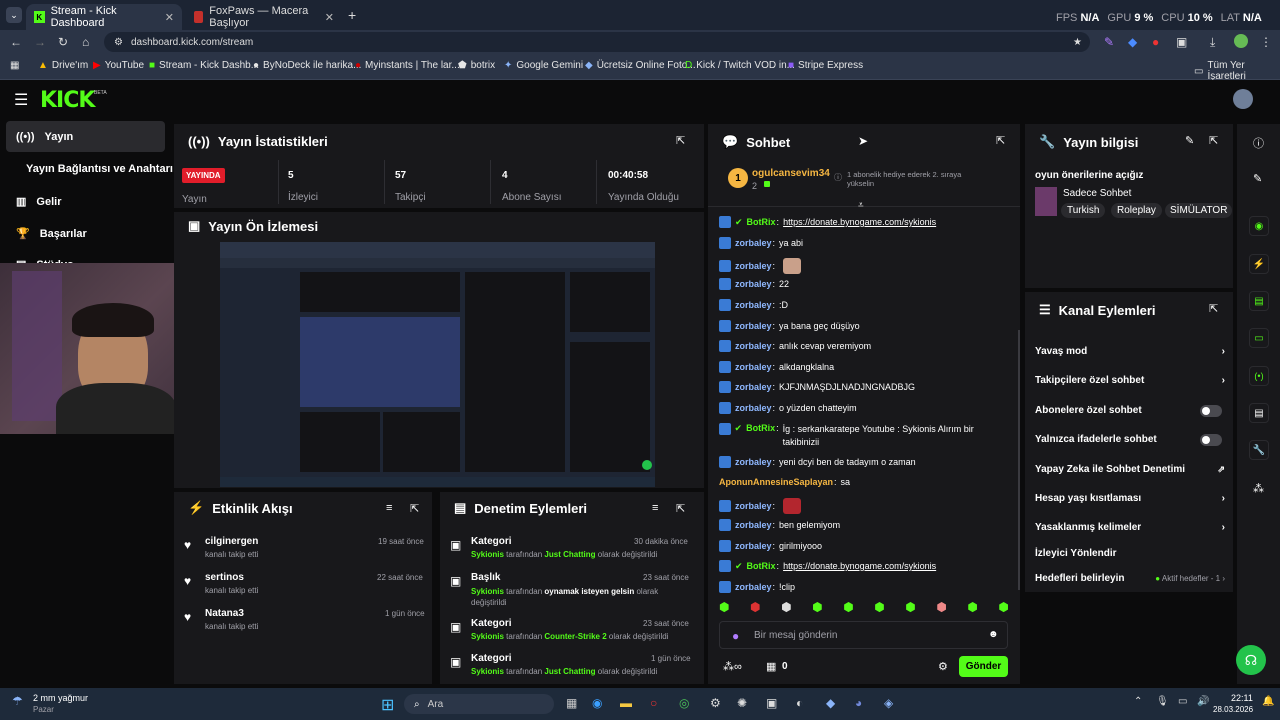  Describe the element at coordinates (1132, 42) in the screenshot. I see `extension-icon: ◆` at that location.